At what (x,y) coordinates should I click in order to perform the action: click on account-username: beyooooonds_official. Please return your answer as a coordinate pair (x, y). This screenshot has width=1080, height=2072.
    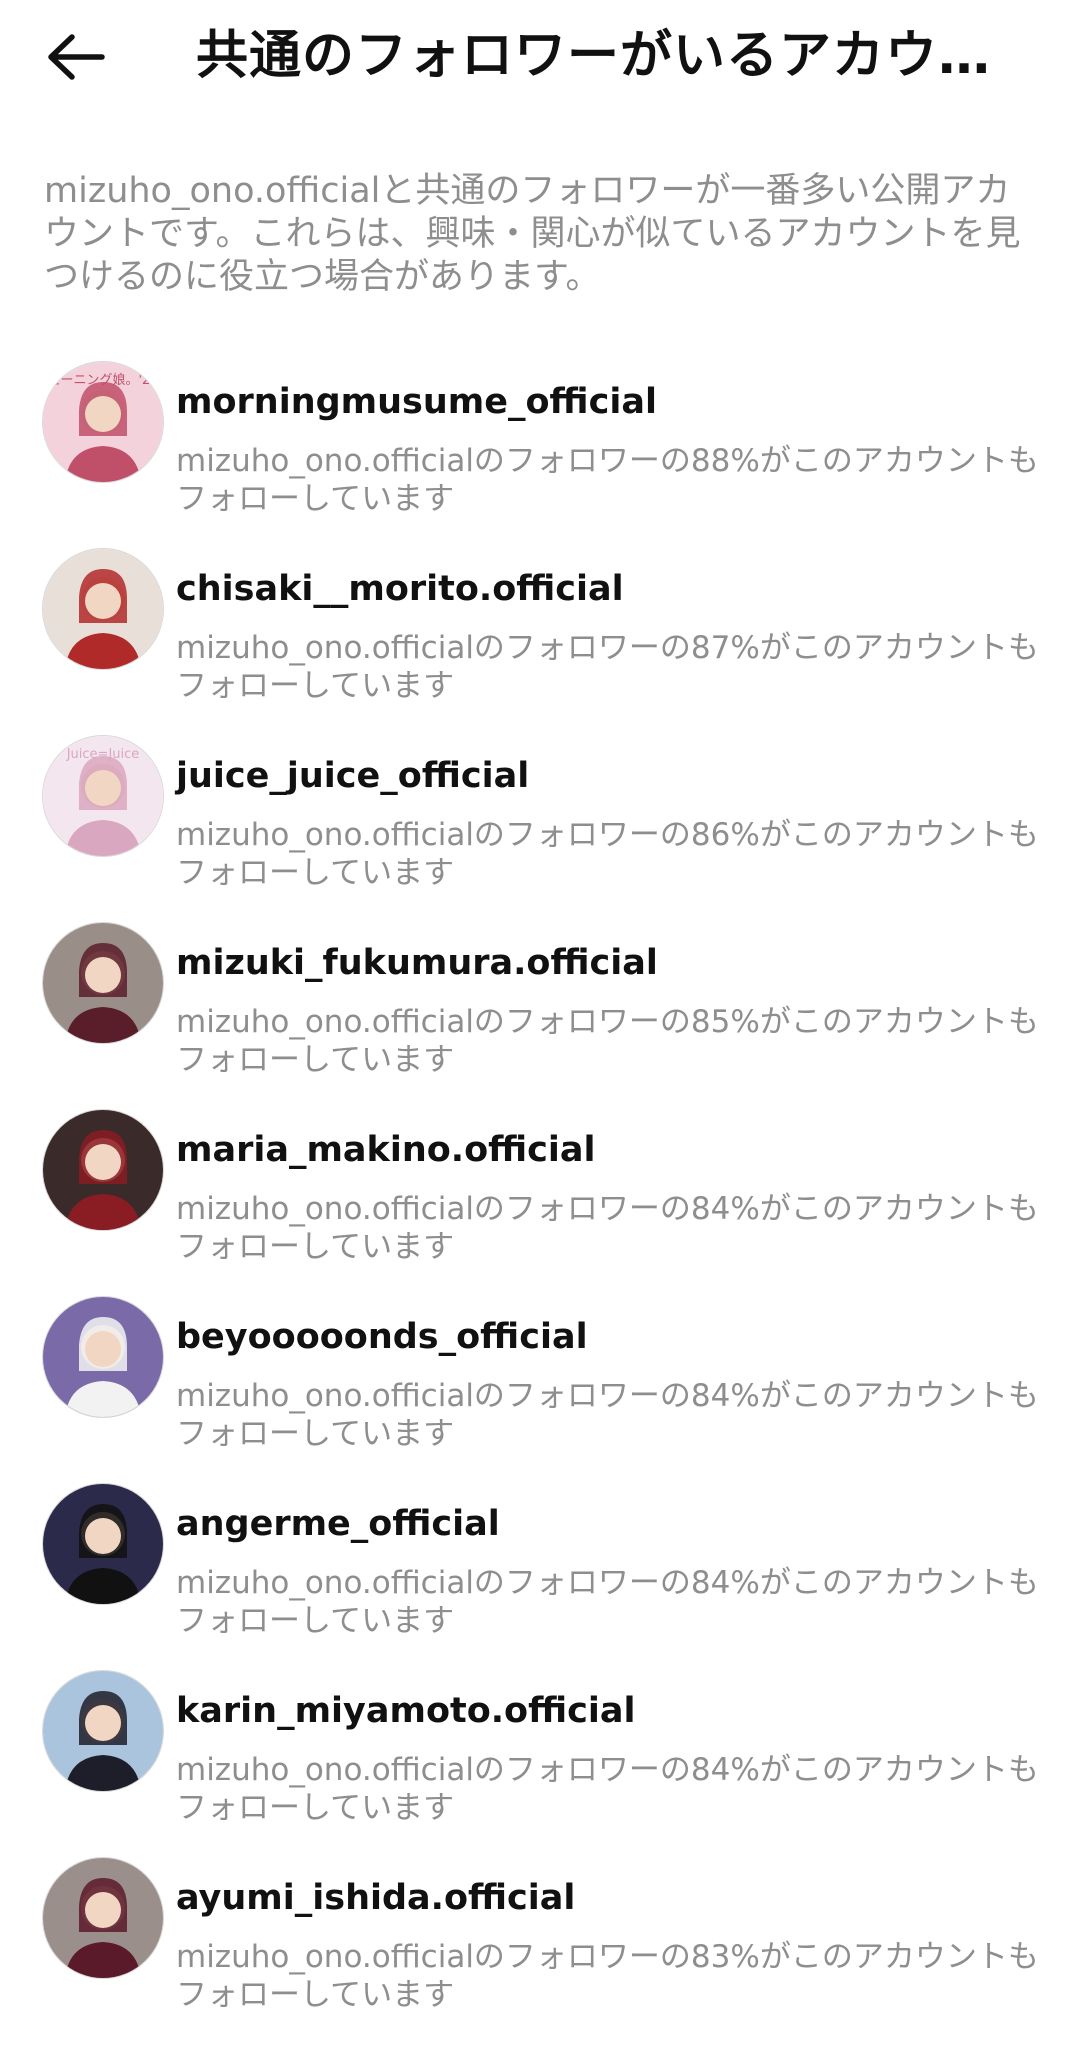
    Looking at the image, I should click on (382, 1337).